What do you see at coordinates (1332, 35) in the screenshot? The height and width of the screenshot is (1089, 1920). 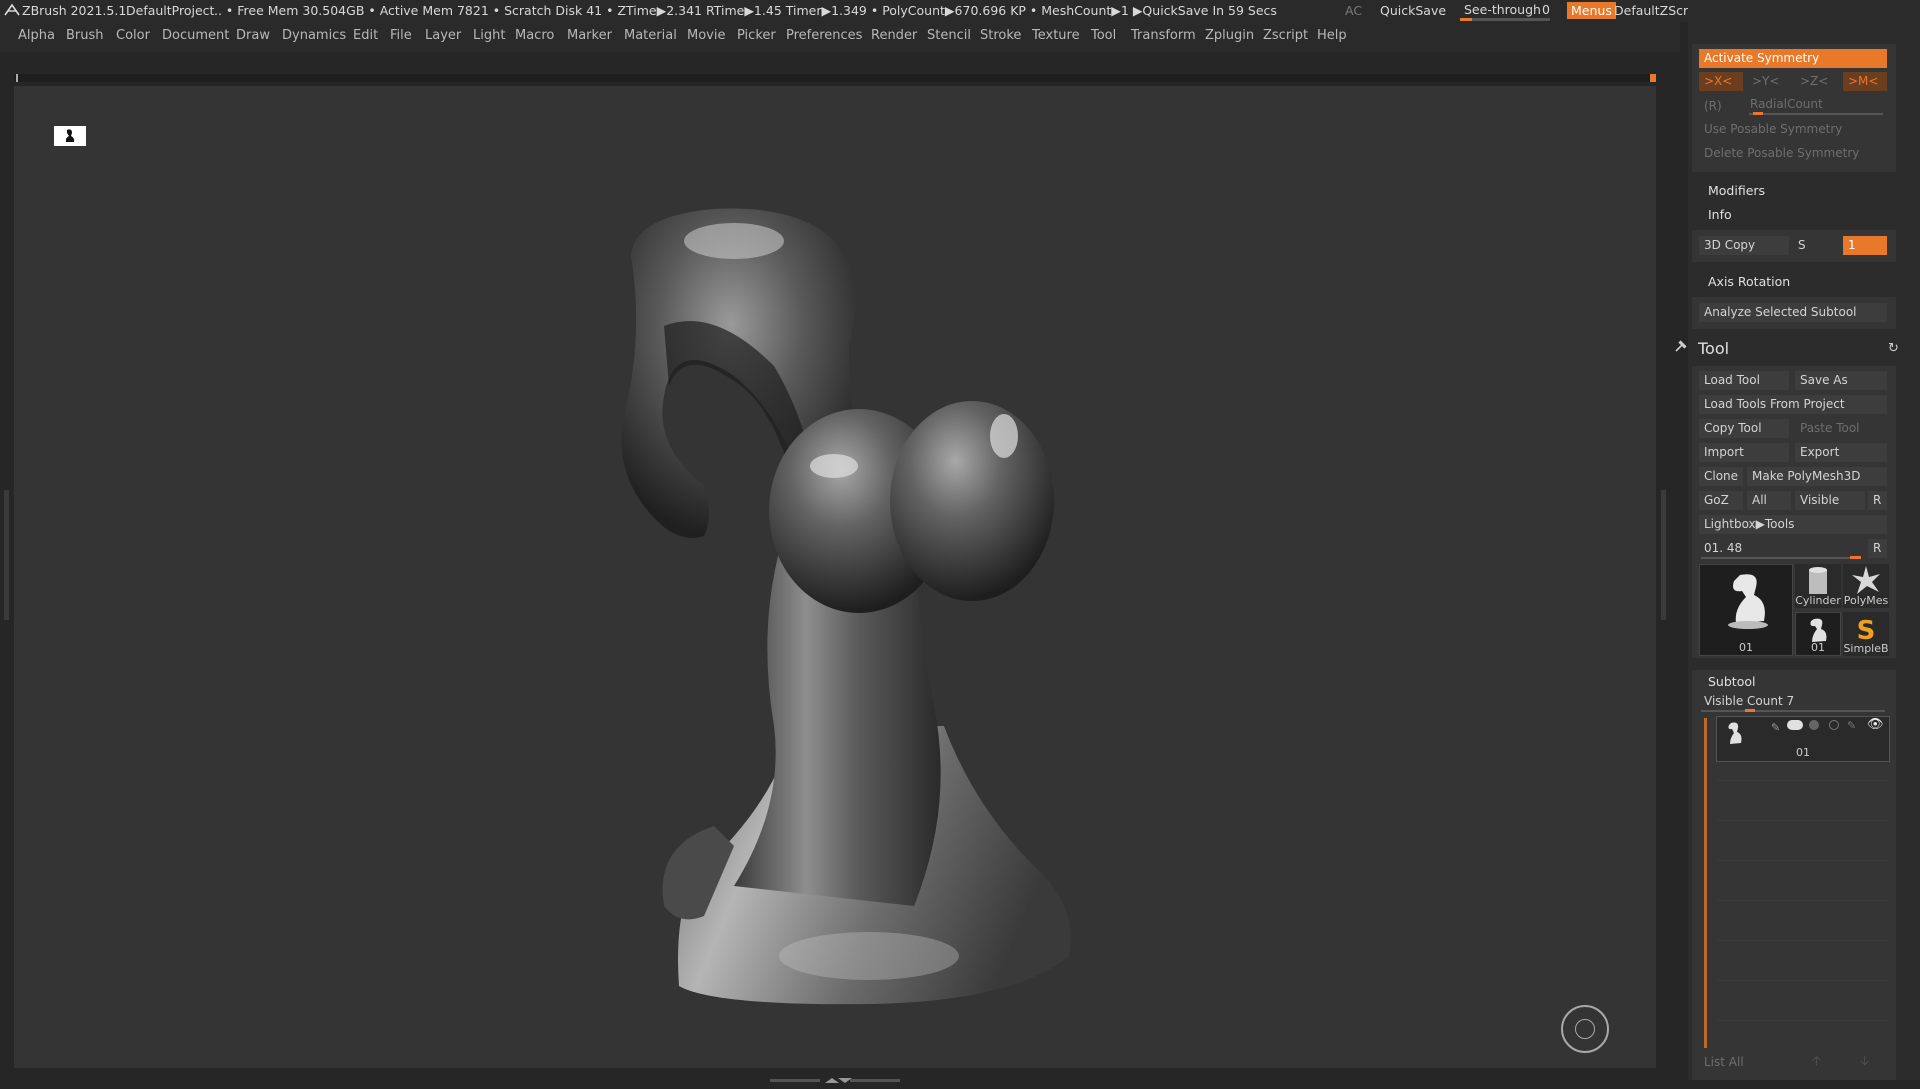 I see `menu-help: Help` at bounding box center [1332, 35].